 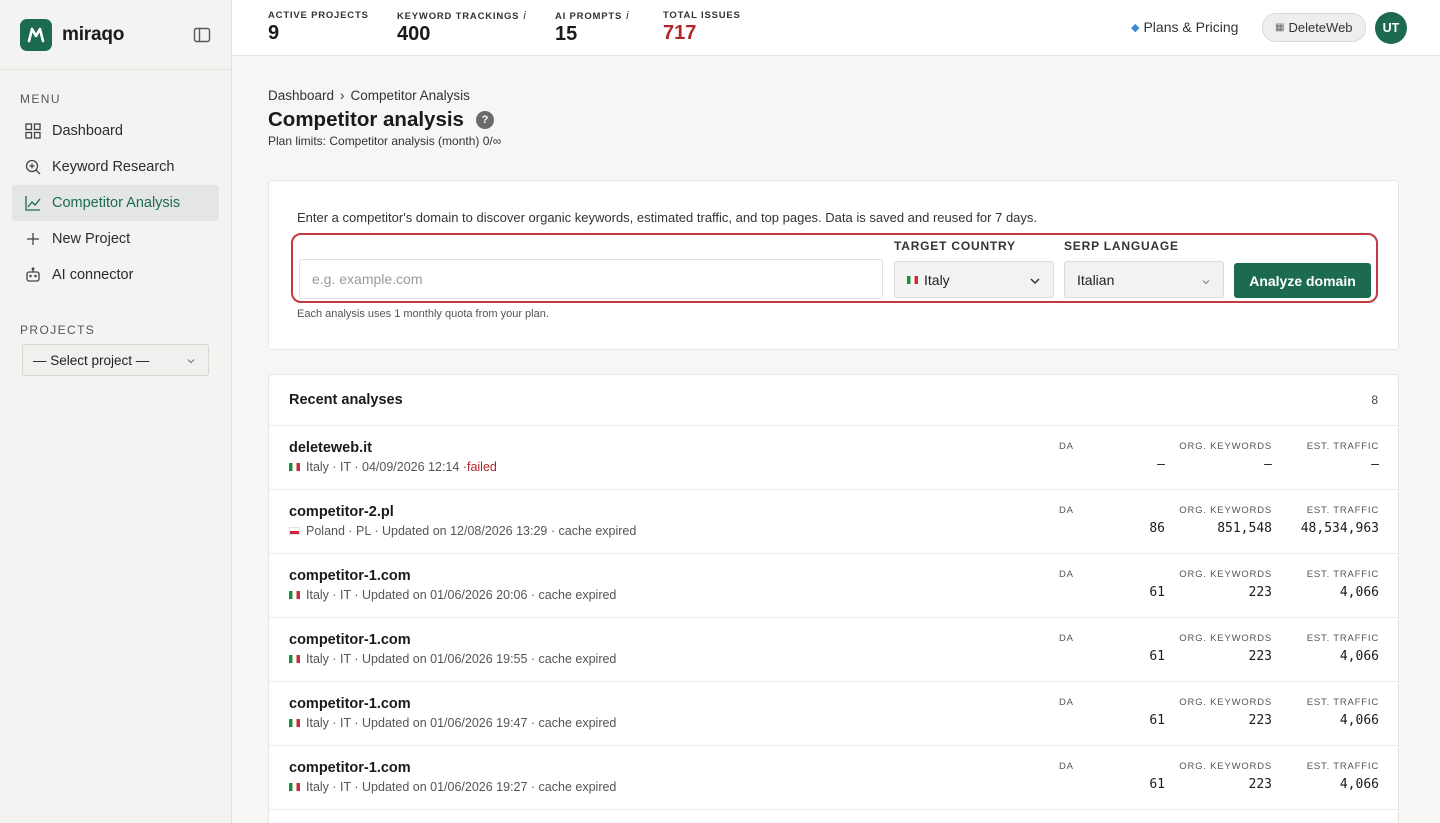 I want to click on recent-analyses-title: Recent analyses, so click(x=346, y=400).